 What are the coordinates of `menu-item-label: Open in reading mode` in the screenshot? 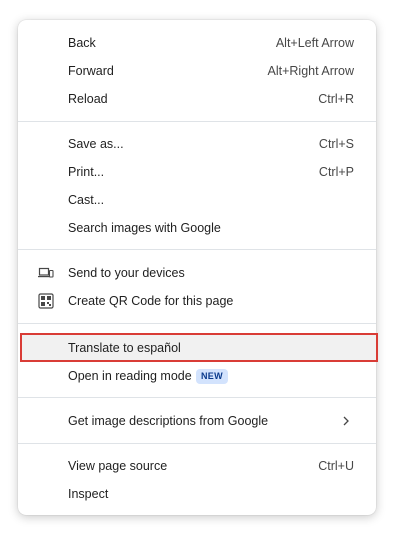 It's located at (130, 376).